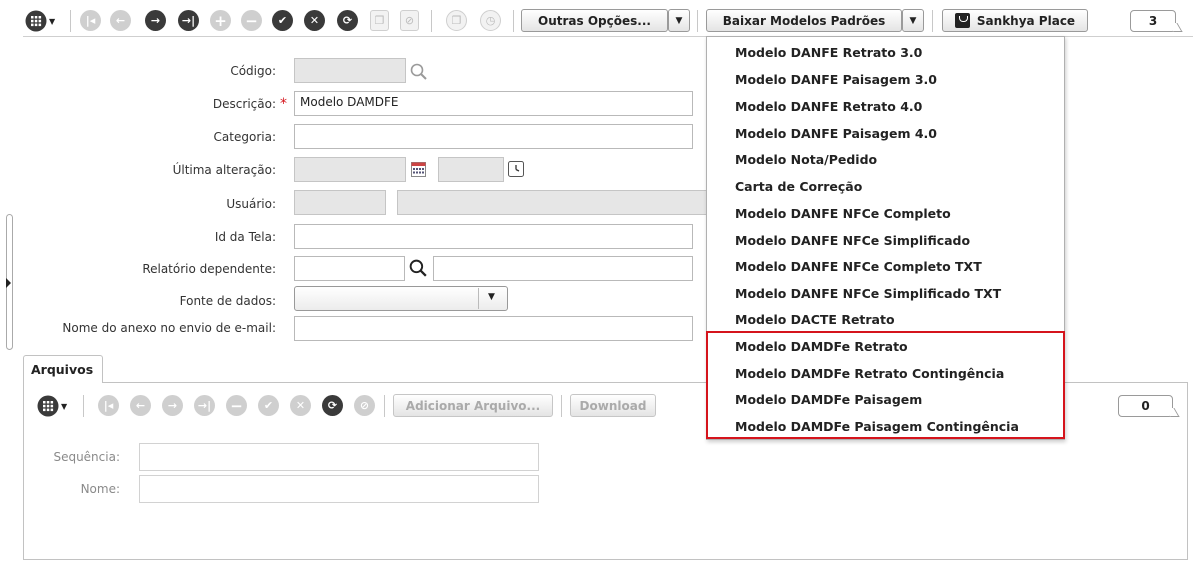  Describe the element at coordinates (493, 236) in the screenshot. I see `id-tela-field` at that location.